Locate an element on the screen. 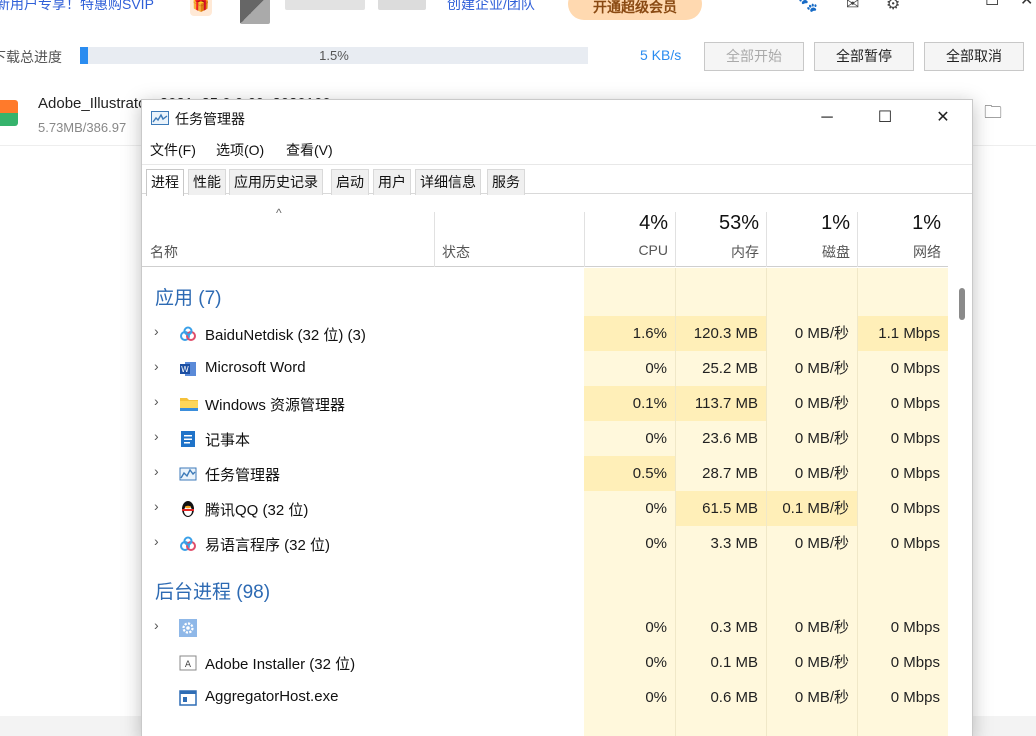 This screenshot has height=736, width=1036. column-name: 名称 is located at coordinates (164, 252).